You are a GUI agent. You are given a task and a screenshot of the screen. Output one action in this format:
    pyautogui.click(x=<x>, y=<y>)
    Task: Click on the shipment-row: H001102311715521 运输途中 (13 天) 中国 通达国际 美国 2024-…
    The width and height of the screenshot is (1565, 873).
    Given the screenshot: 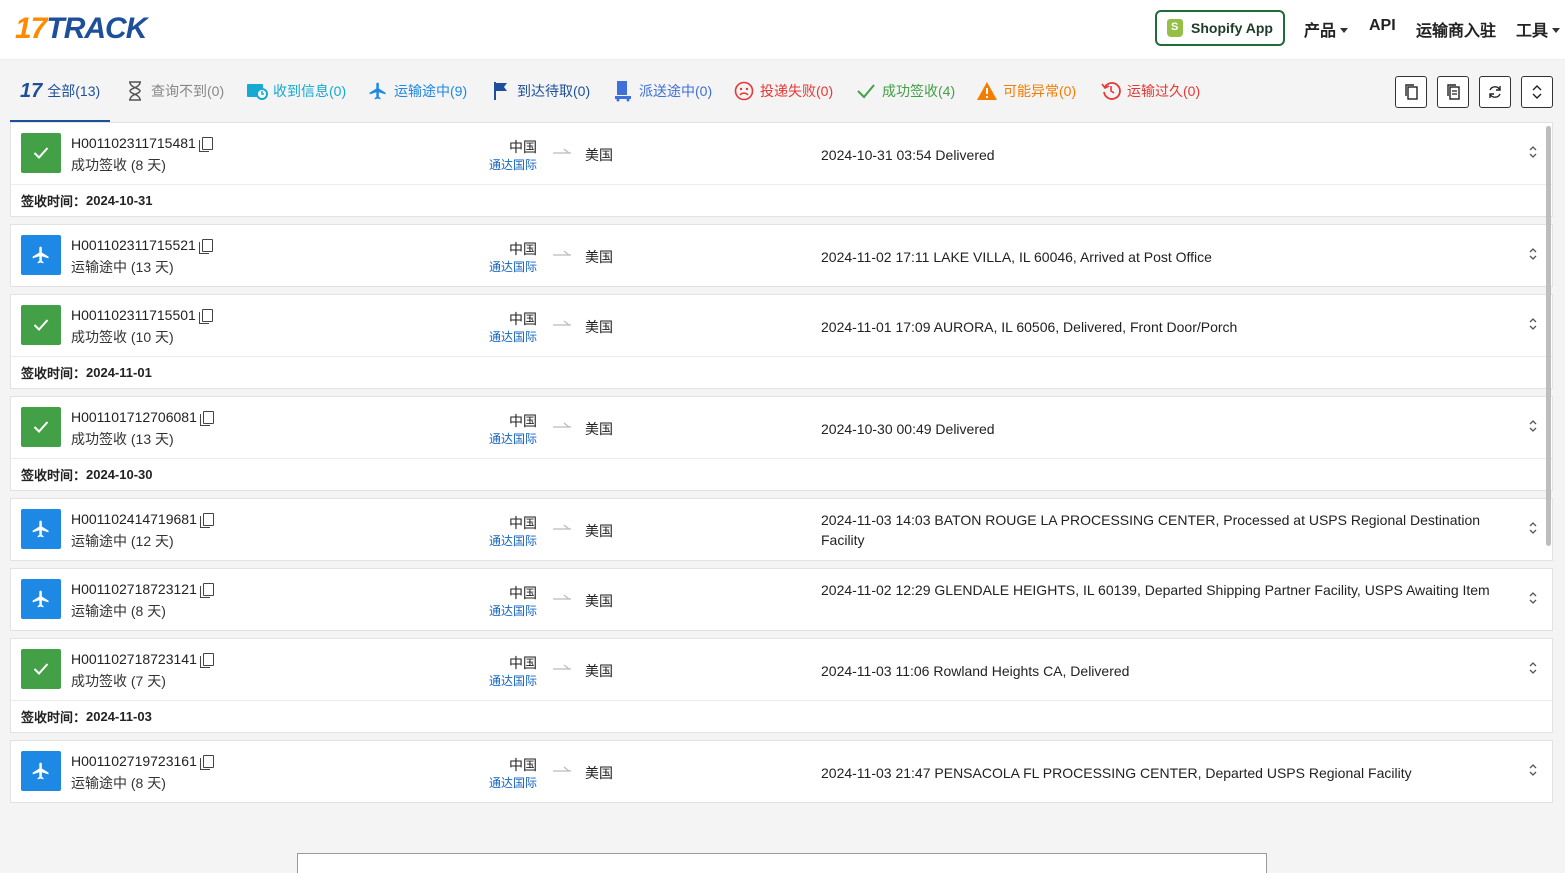 What is the action you would take?
    pyautogui.click(x=781, y=255)
    